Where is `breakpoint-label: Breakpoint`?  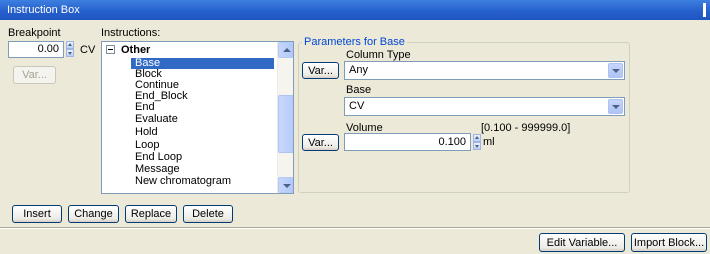
breakpoint-label: Breakpoint is located at coordinates (34, 33).